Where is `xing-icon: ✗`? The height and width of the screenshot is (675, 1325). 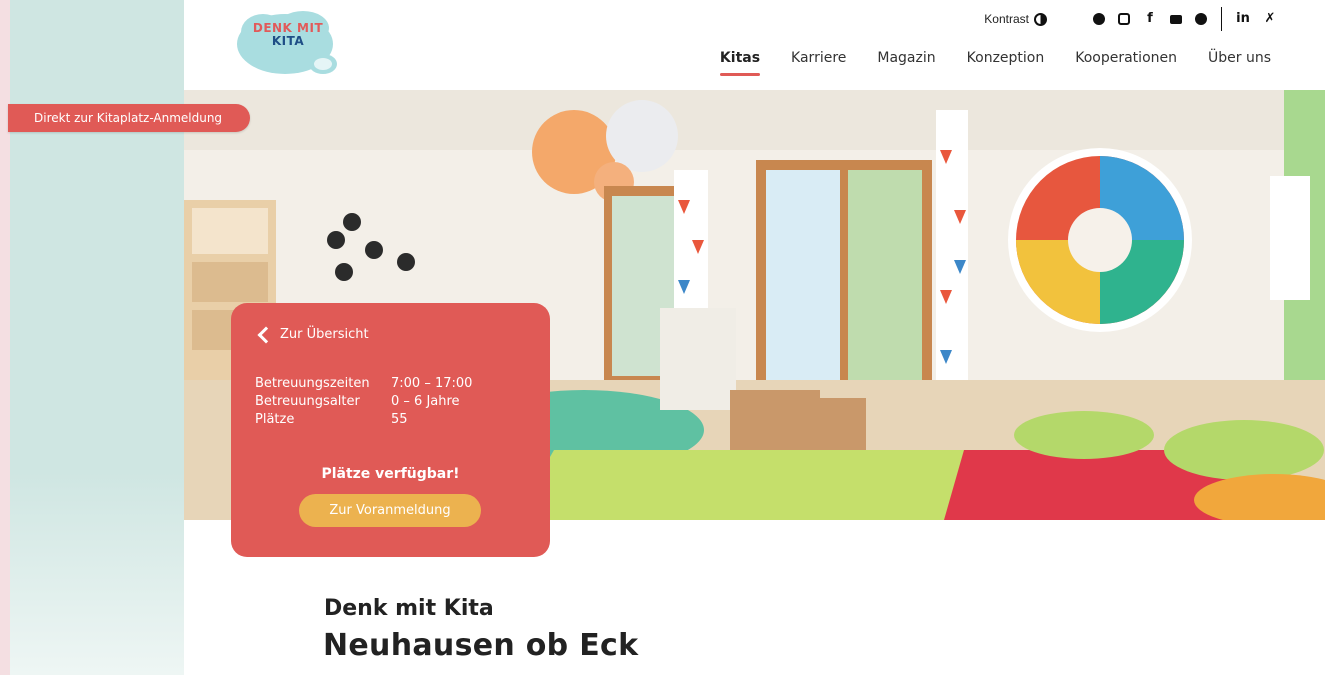
xing-icon: ✗ is located at coordinates (1270, 19).